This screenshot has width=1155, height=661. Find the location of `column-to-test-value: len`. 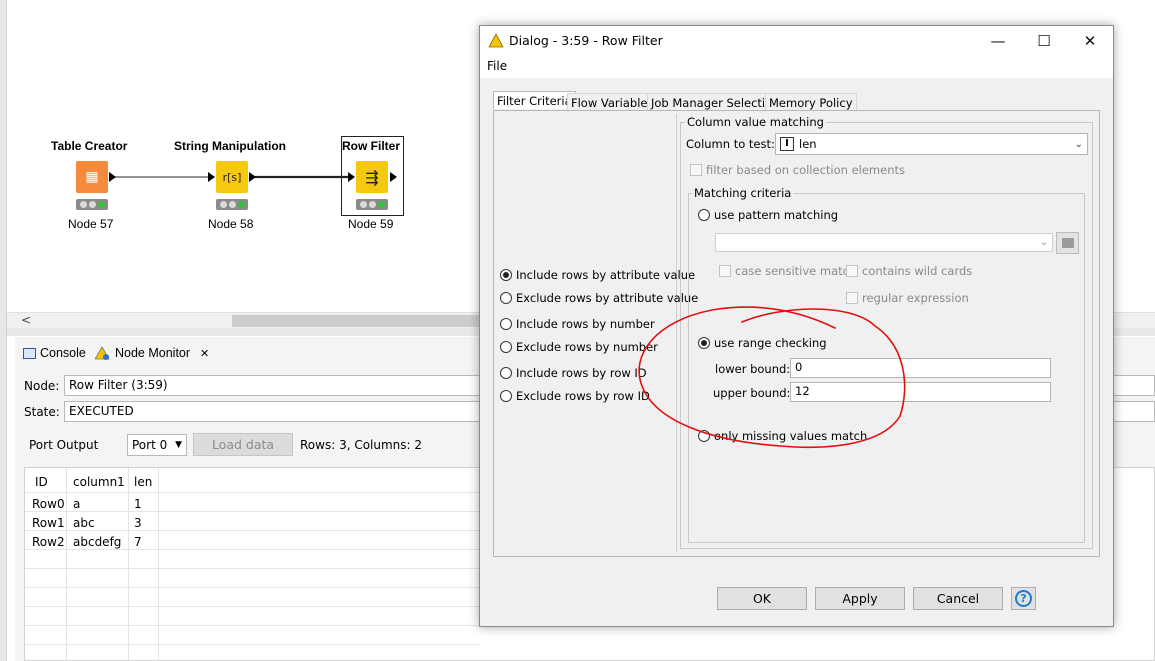

column-to-test-value: len is located at coordinates (808, 144).